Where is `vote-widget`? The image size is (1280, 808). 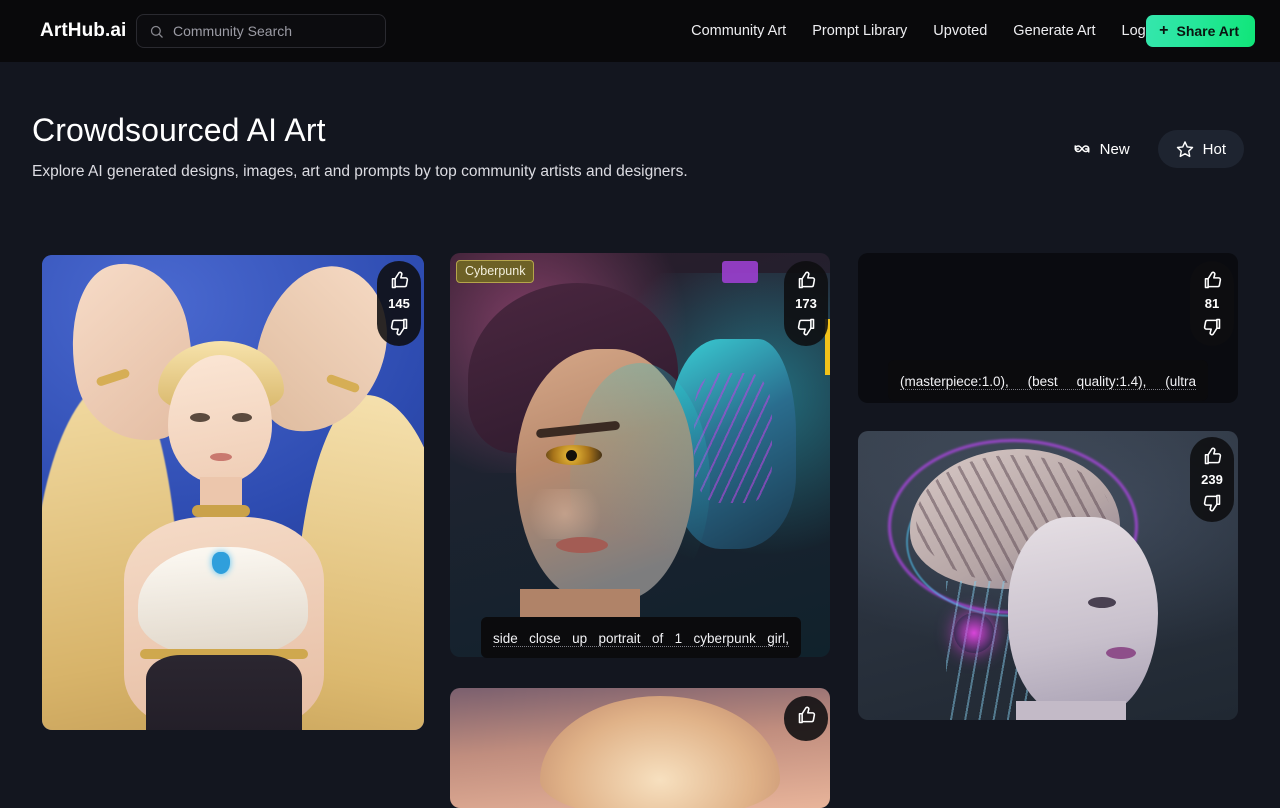 vote-widget is located at coordinates (806, 718).